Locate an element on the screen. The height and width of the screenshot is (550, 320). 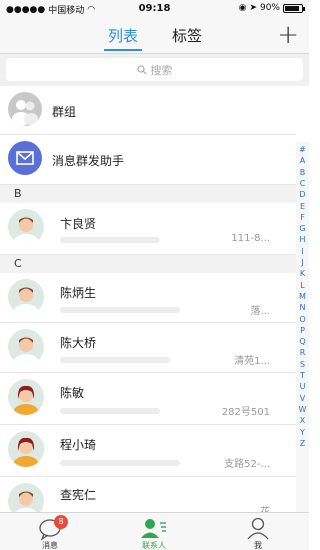
tabbar-contacts: 联系人 is located at coordinates (154, 531).